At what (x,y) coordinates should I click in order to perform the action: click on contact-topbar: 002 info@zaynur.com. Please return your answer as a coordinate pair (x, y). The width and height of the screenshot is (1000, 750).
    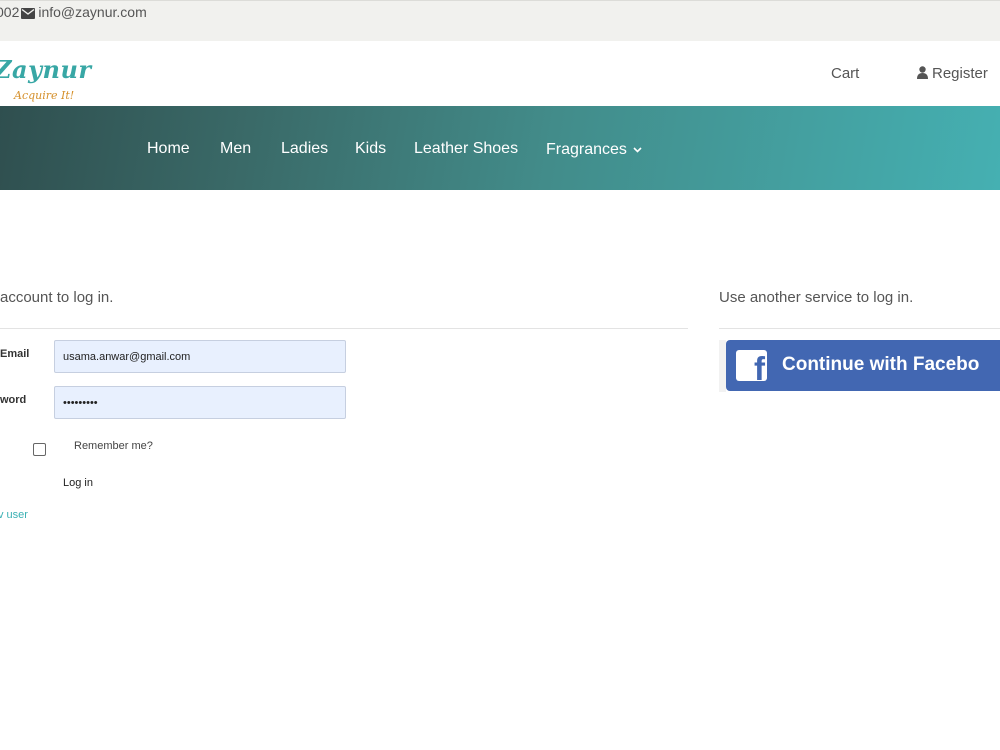
    Looking at the image, I should click on (500, 21).